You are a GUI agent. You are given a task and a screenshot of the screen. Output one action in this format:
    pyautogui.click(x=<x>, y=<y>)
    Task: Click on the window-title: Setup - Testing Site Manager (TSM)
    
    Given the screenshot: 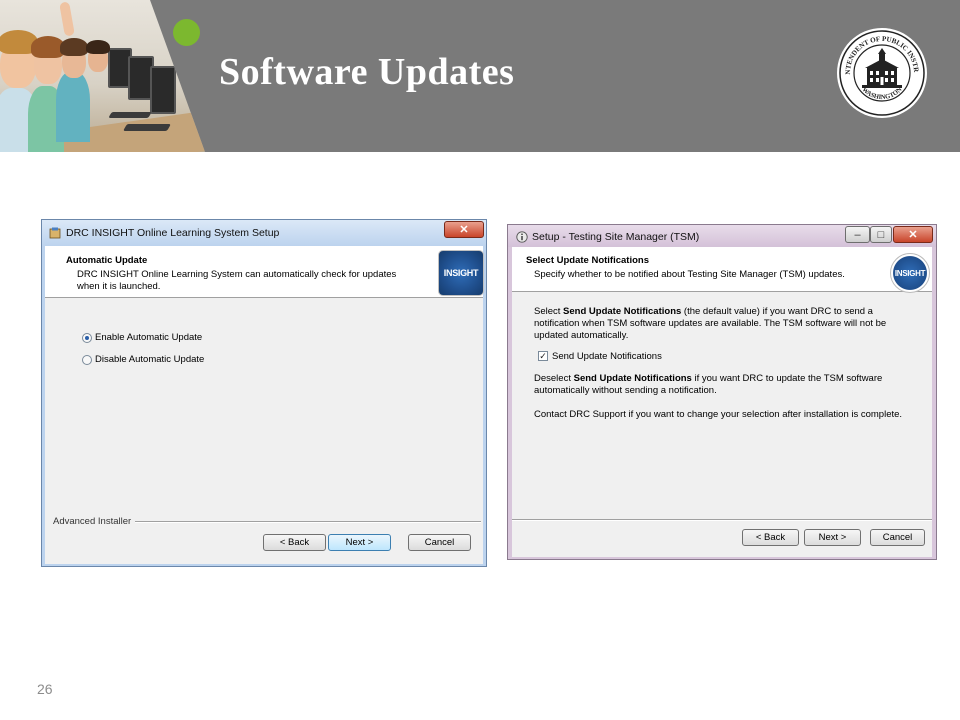 What is the action you would take?
    pyautogui.click(x=616, y=237)
    